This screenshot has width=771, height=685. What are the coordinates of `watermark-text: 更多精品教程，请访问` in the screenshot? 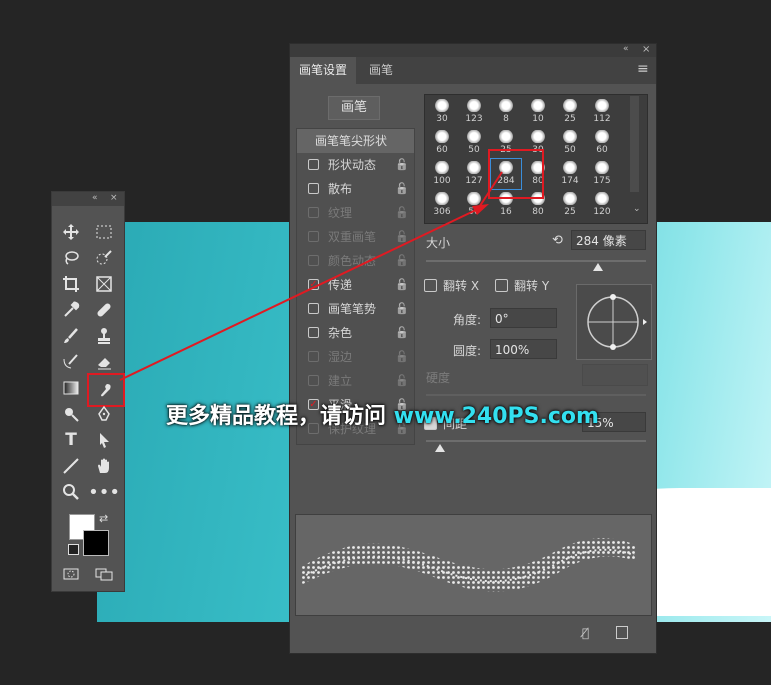 It's located at (280, 416).